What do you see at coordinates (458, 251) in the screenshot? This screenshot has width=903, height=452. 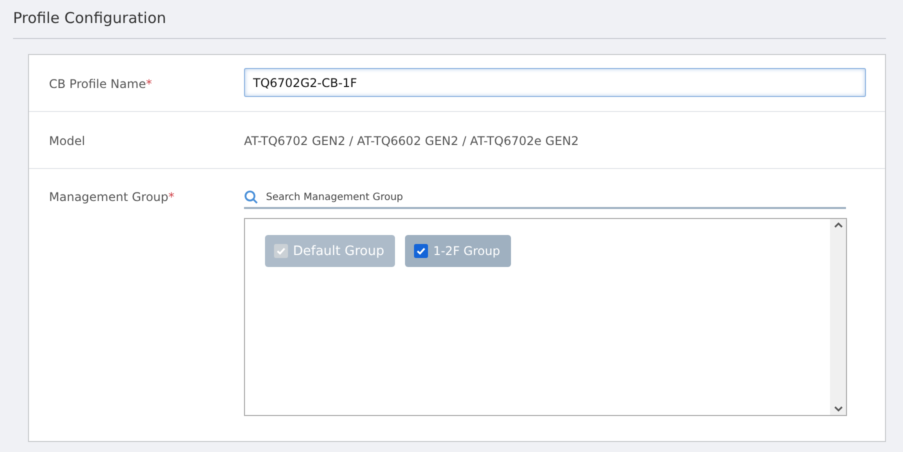 I see `group-chip: 1-2F Group` at bounding box center [458, 251].